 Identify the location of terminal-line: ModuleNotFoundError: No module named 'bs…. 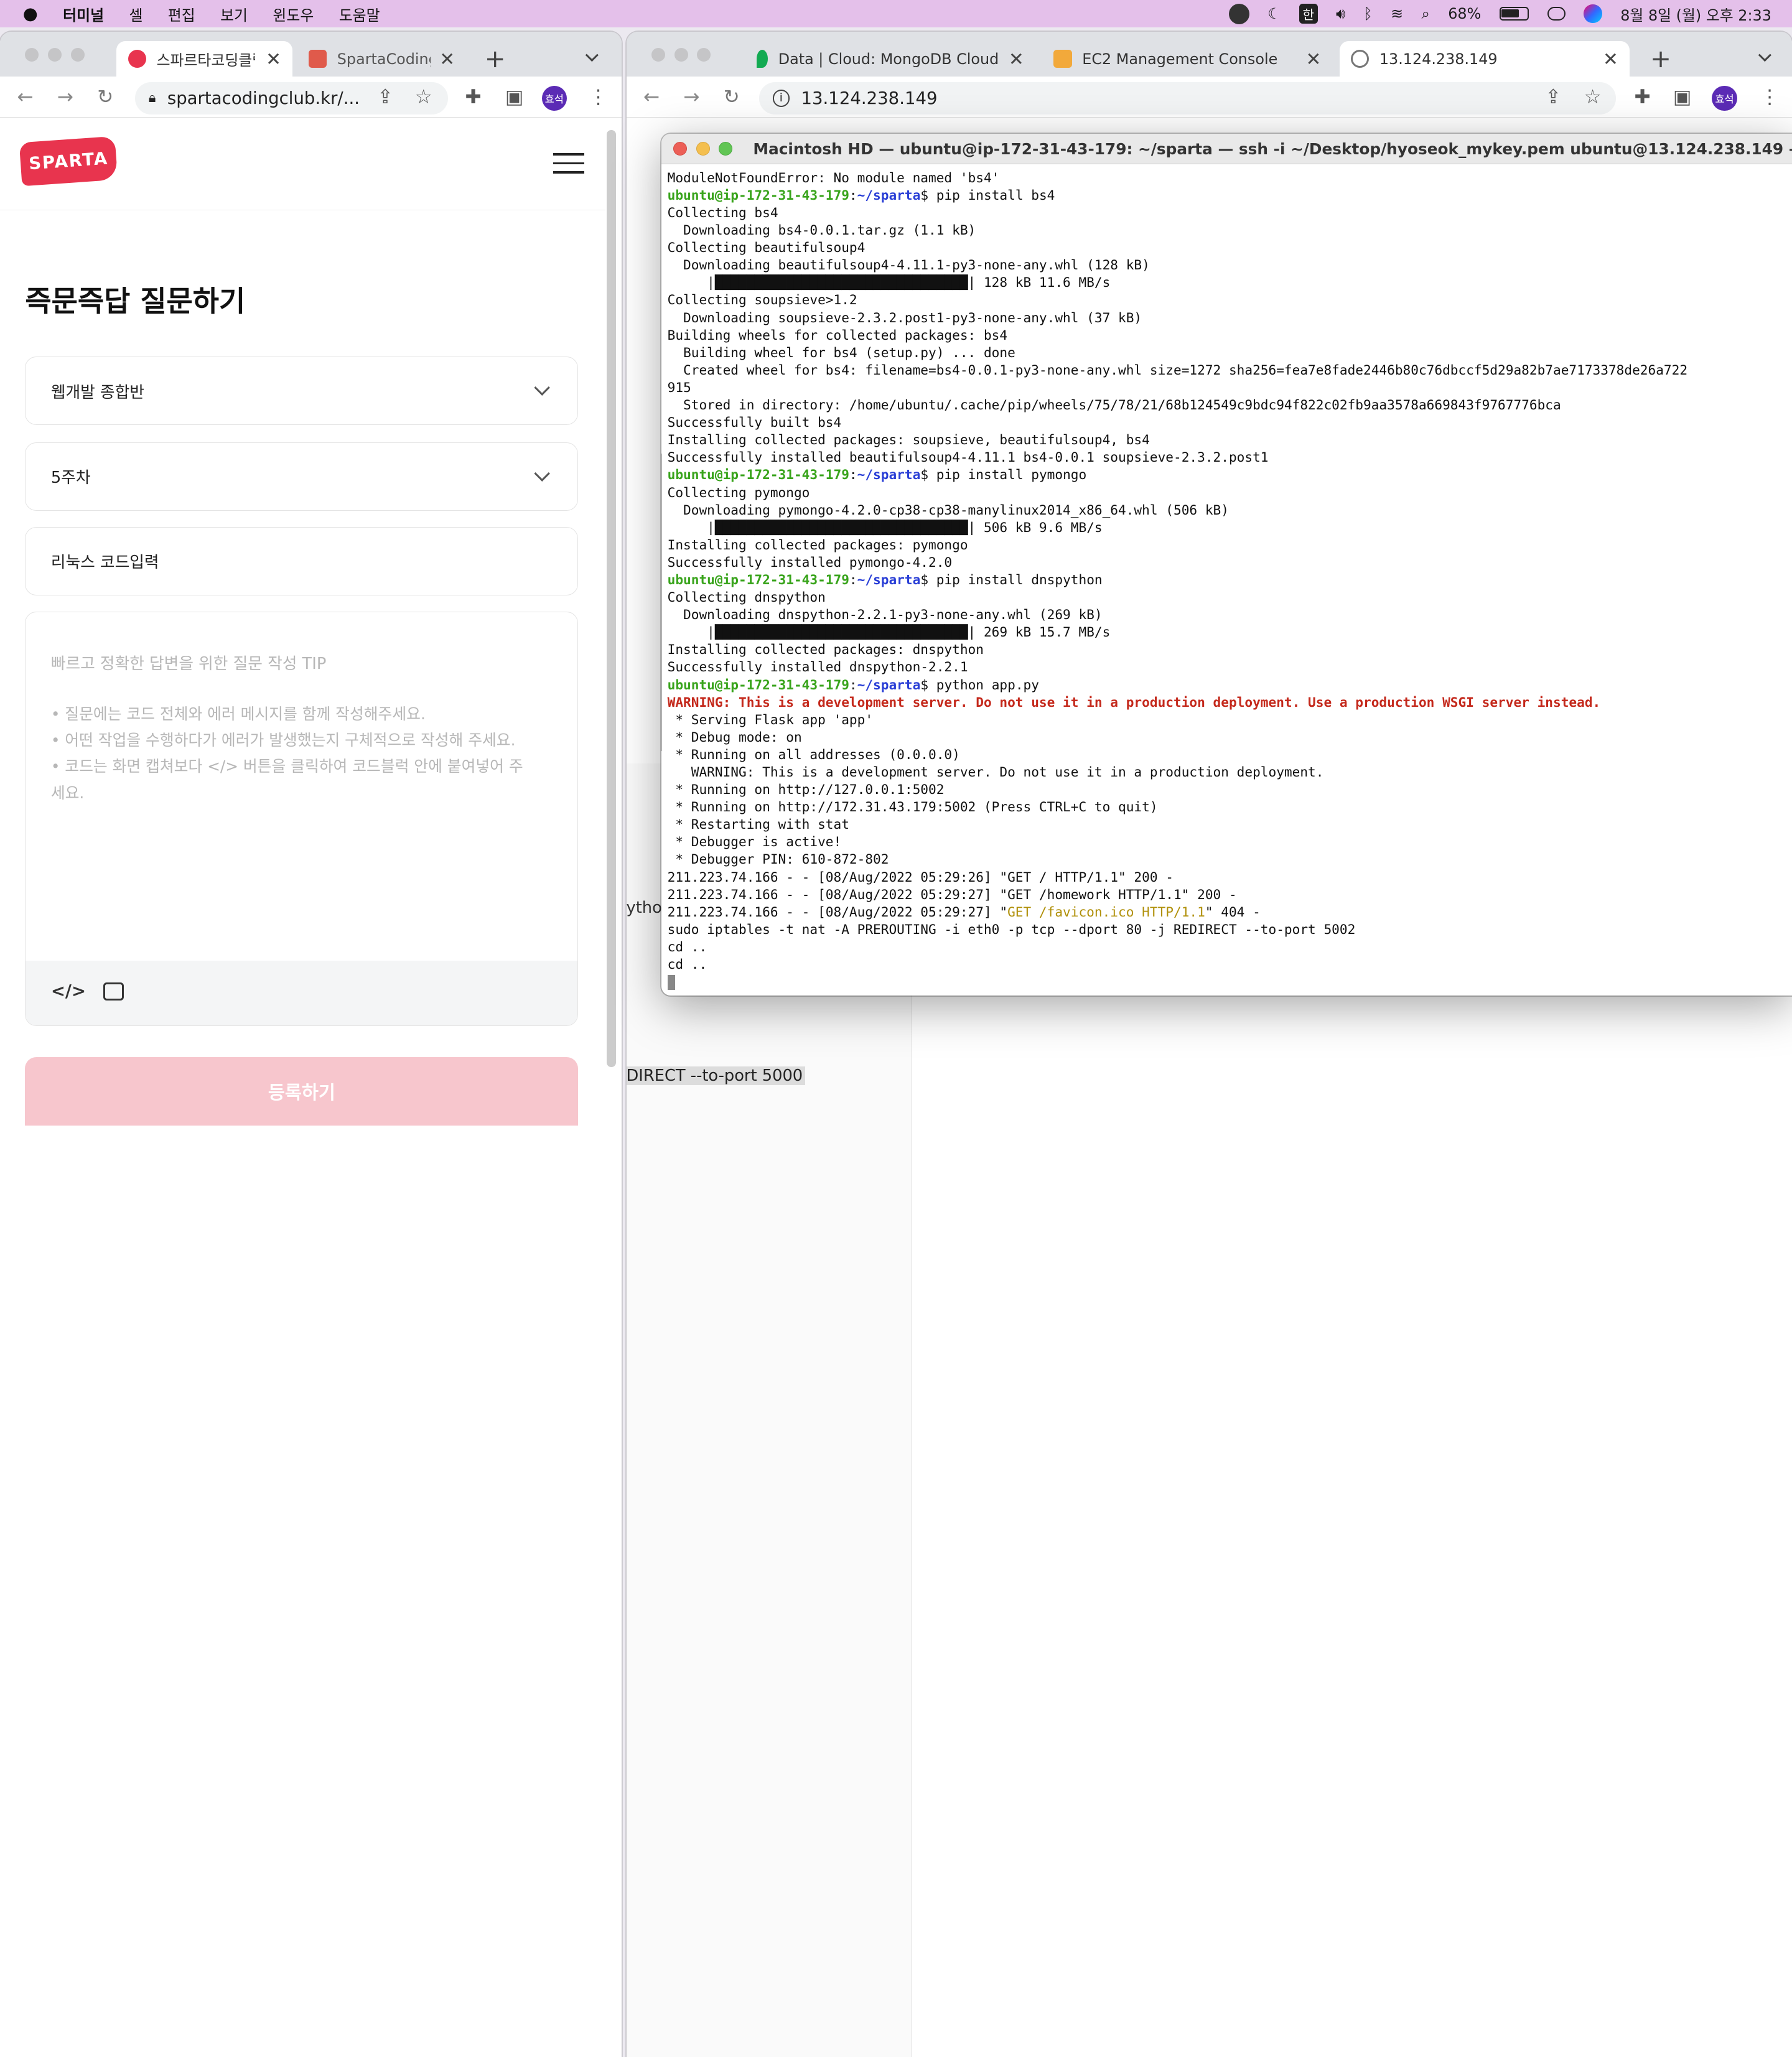
(834, 177).